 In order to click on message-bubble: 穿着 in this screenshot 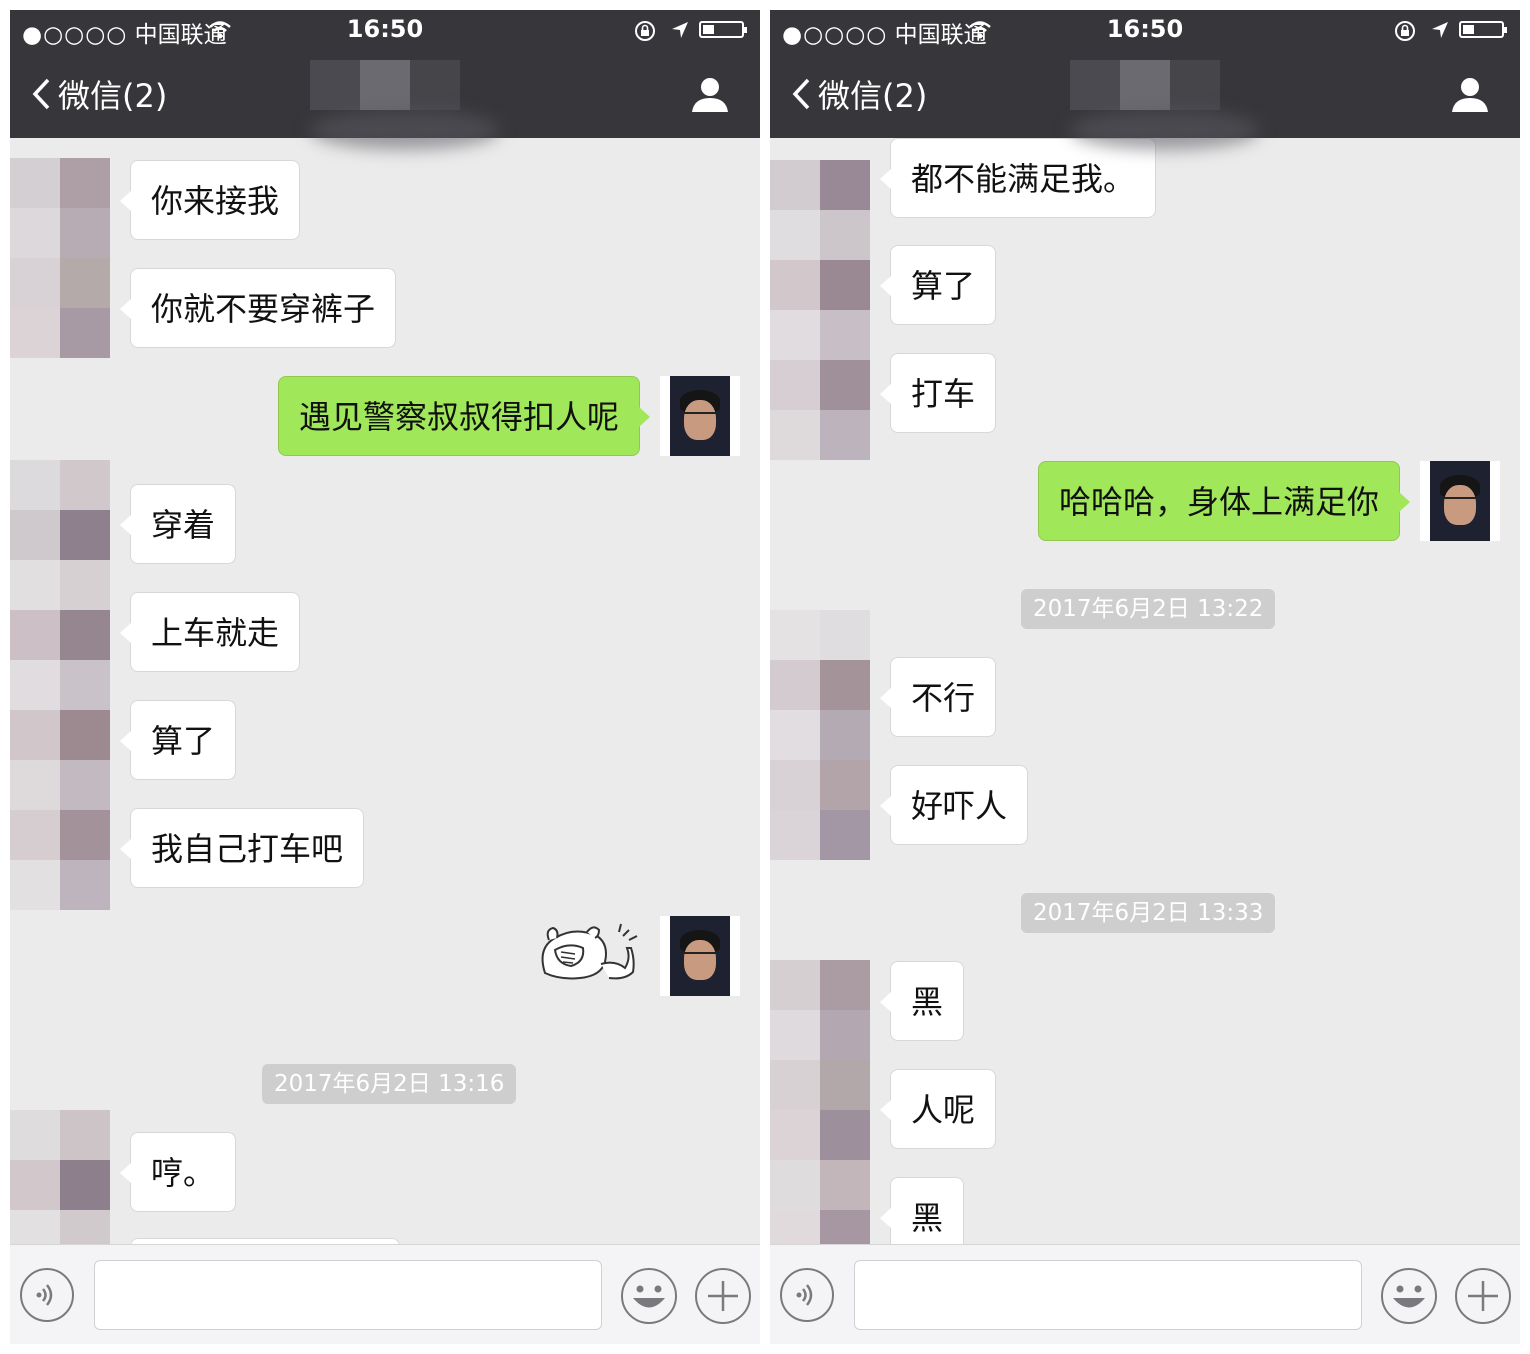, I will do `click(178, 524)`.